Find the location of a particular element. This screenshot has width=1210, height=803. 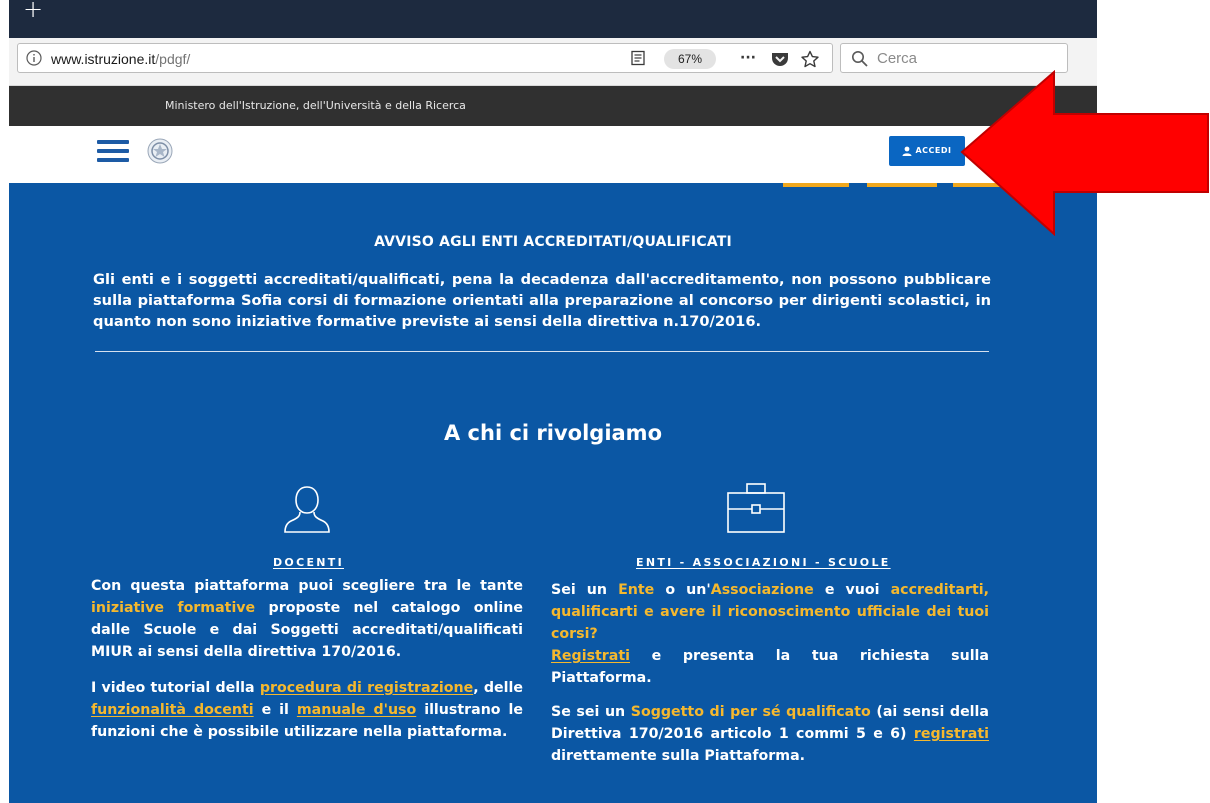

teacher-features-link: funzionalità docenti is located at coordinates (172, 710).